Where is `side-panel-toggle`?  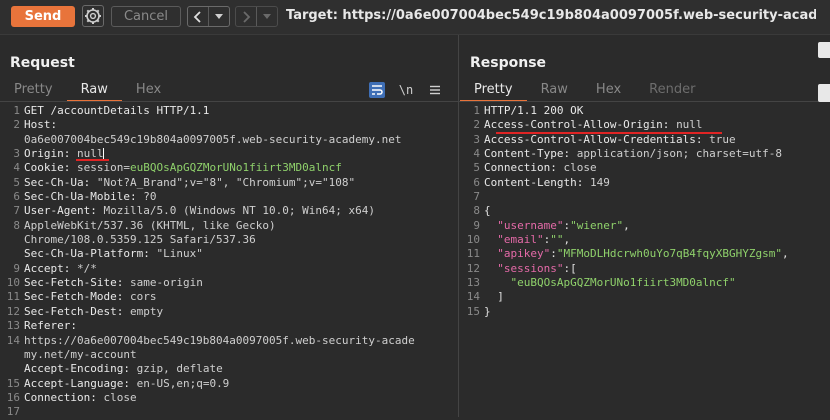
side-panel-toggle is located at coordinates (824, 50).